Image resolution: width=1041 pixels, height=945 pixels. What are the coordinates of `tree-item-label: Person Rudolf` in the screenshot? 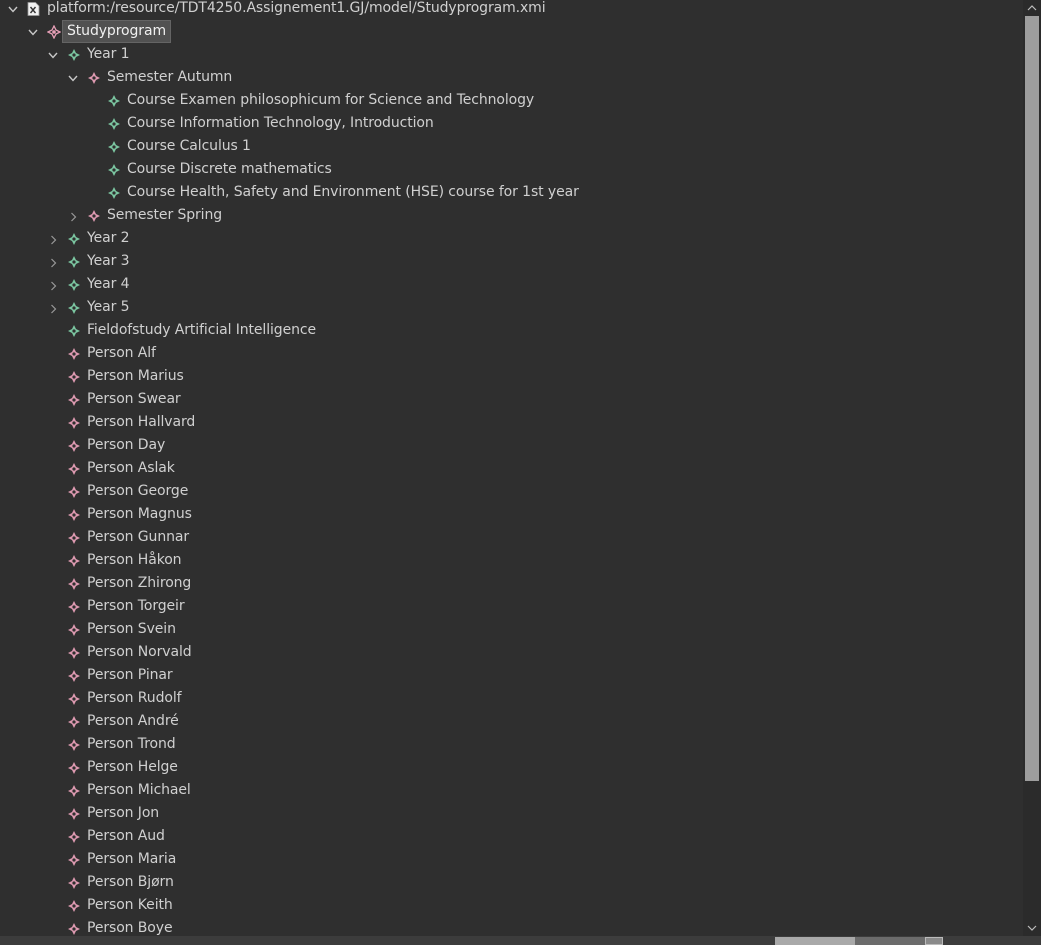 It's located at (134, 698).